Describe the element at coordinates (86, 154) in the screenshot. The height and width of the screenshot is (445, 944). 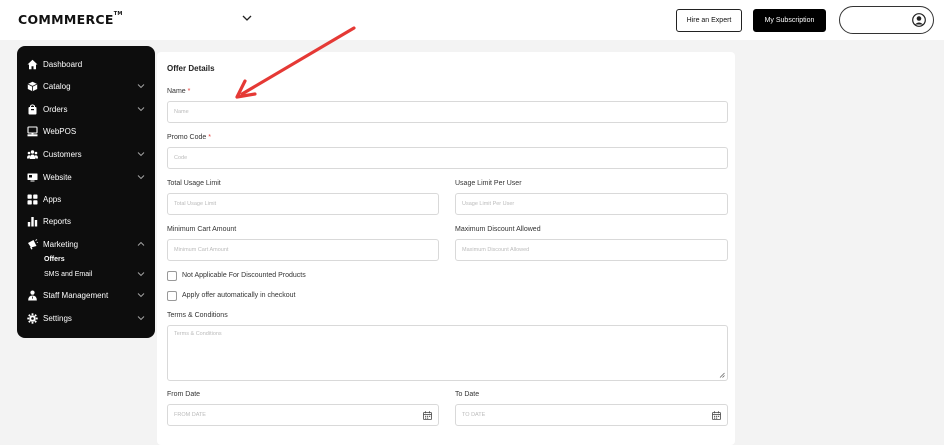
I see `sidebar-item-customers: Customers` at that location.